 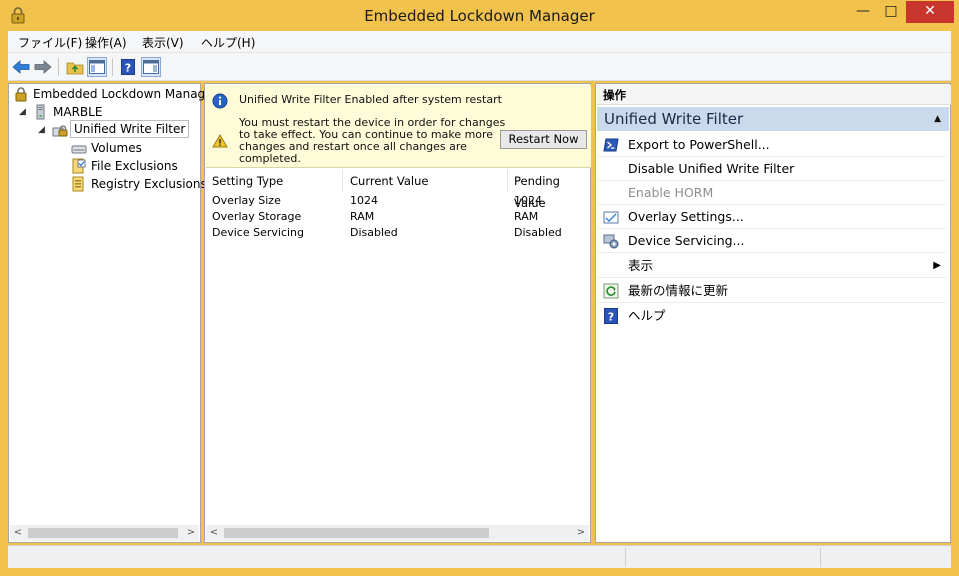 What do you see at coordinates (79, 166) in the screenshot?
I see `file-exclusion-icon` at bounding box center [79, 166].